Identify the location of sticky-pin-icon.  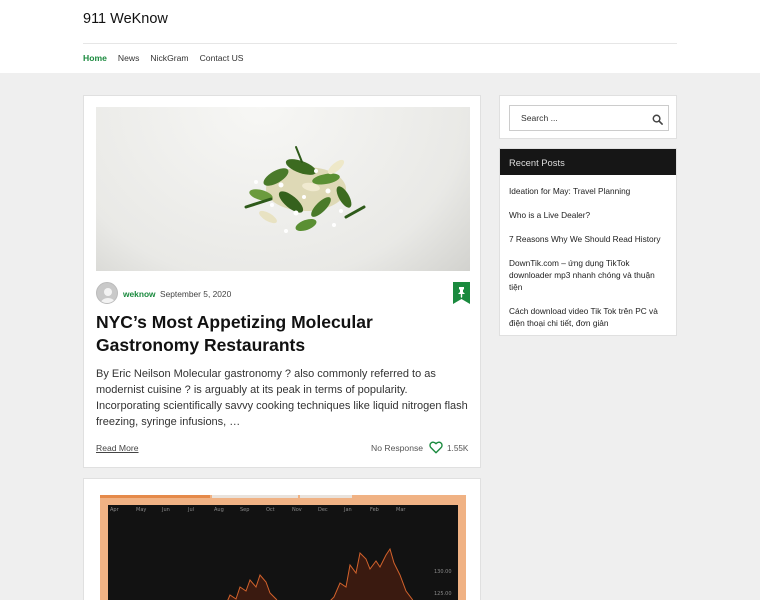
(461, 293).